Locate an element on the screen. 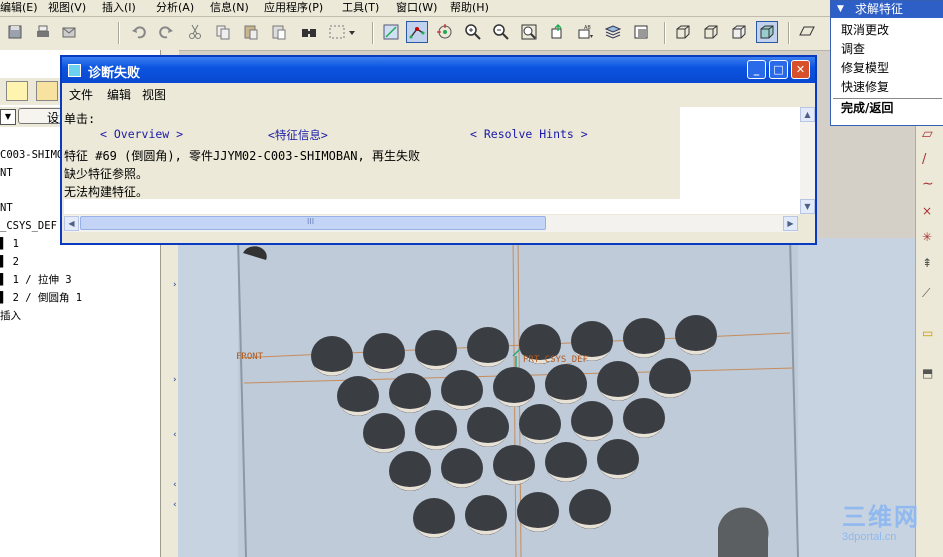 Image resolution: width=943 pixels, height=557 pixels. menu-manager-header: ▼ 求解特征 is located at coordinates (887, 9).